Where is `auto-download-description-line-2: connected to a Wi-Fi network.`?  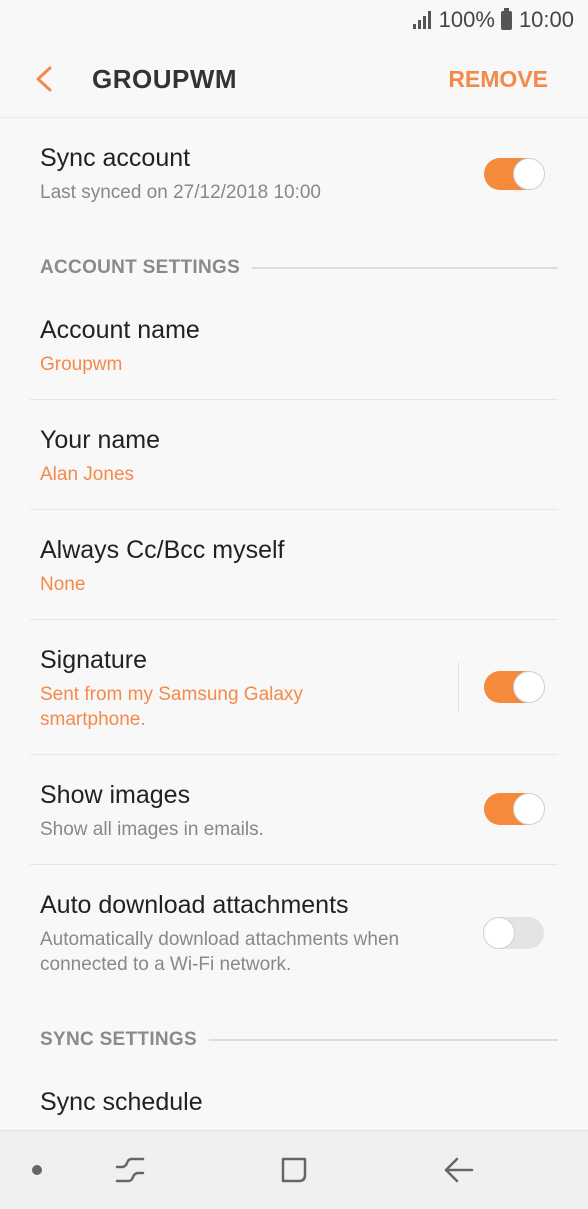
auto-download-description-line-2: connected to a Wi-Fi network. is located at coordinates (166, 964).